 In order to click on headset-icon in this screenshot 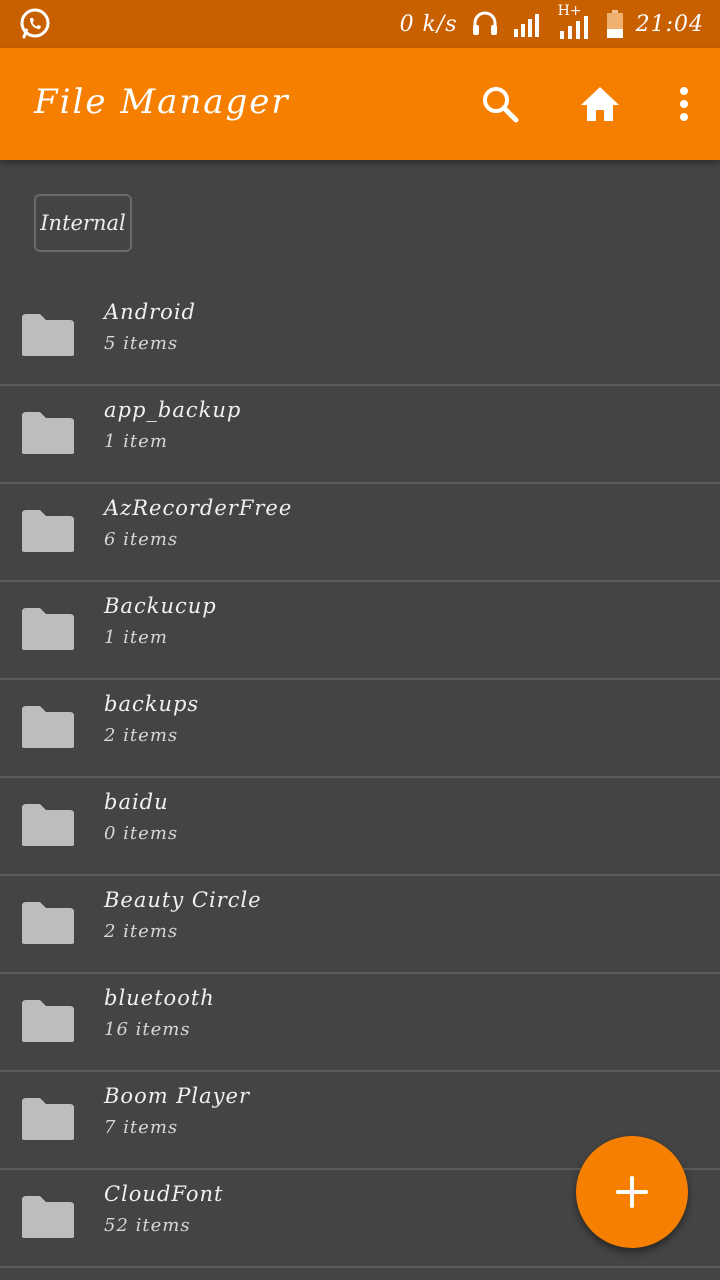, I will do `click(484, 23)`.